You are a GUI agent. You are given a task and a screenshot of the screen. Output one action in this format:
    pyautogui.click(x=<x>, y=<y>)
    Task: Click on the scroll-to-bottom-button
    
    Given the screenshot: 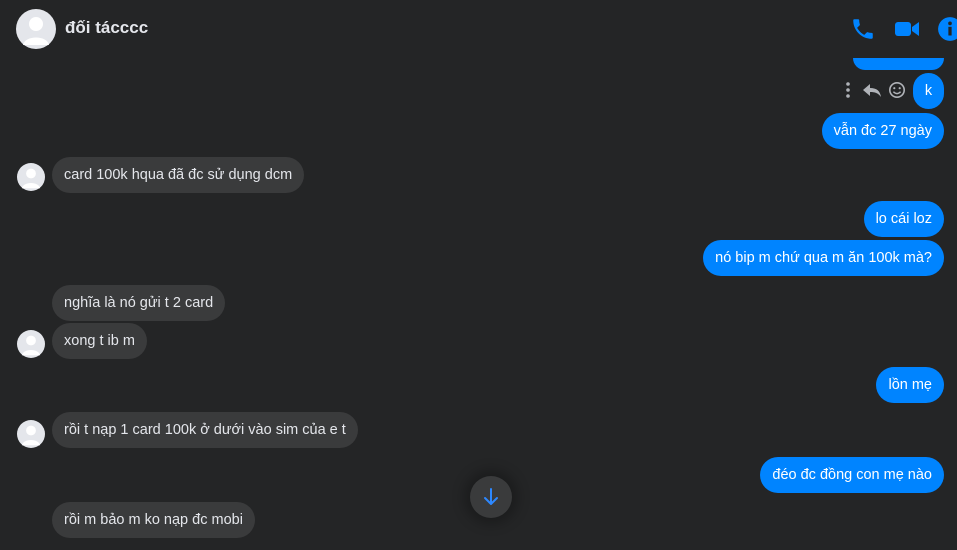 What is the action you would take?
    pyautogui.click(x=491, y=497)
    